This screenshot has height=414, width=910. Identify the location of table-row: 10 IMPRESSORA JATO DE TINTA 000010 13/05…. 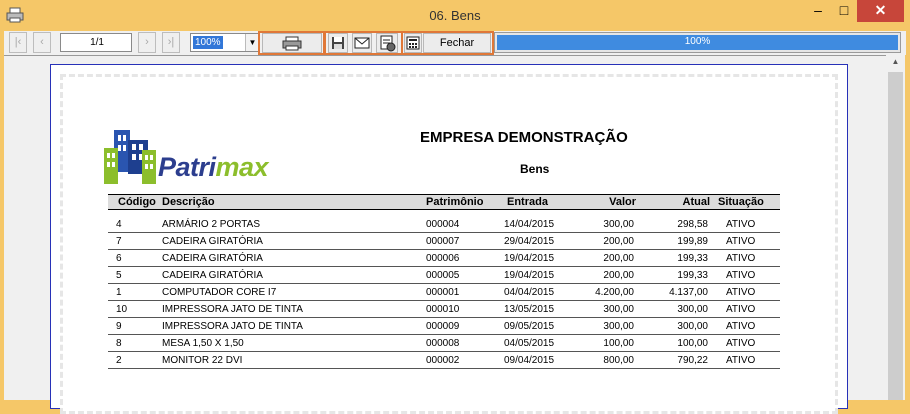
(444, 309).